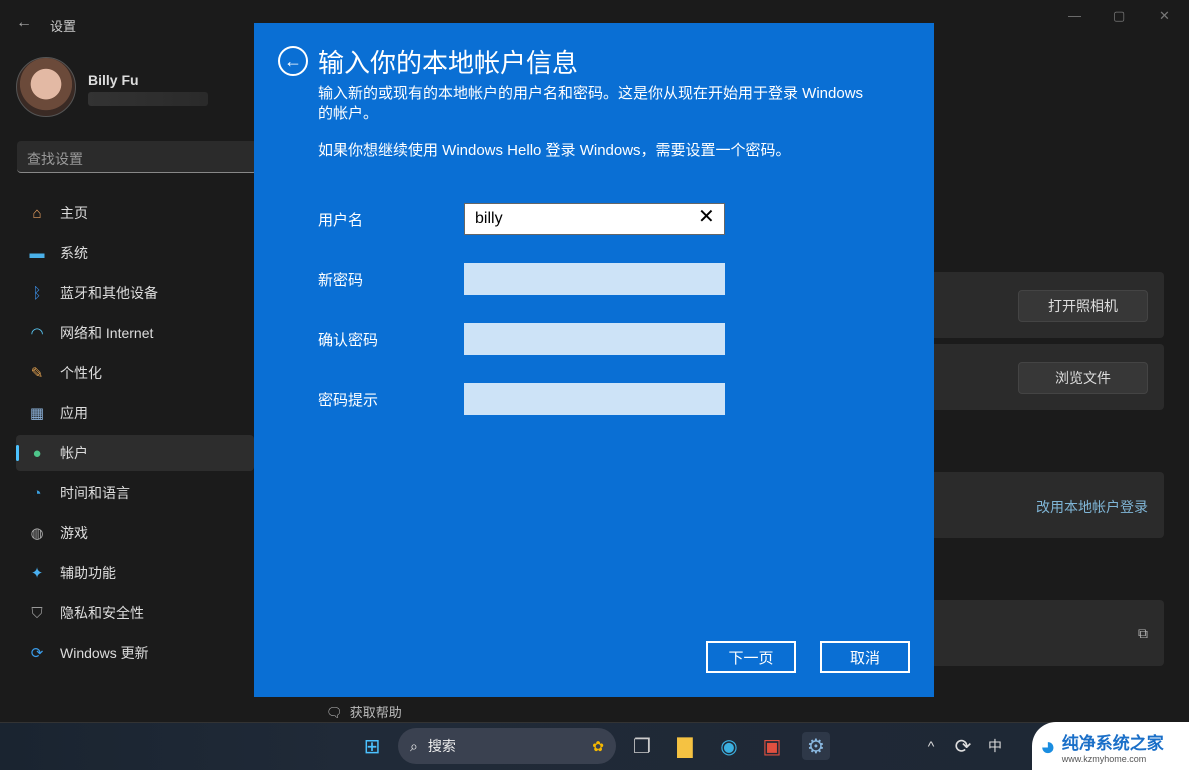 The height and width of the screenshot is (770, 1189). Describe the element at coordinates (293, 61) in the screenshot. I see `back-circle-icon: ←` at that location.